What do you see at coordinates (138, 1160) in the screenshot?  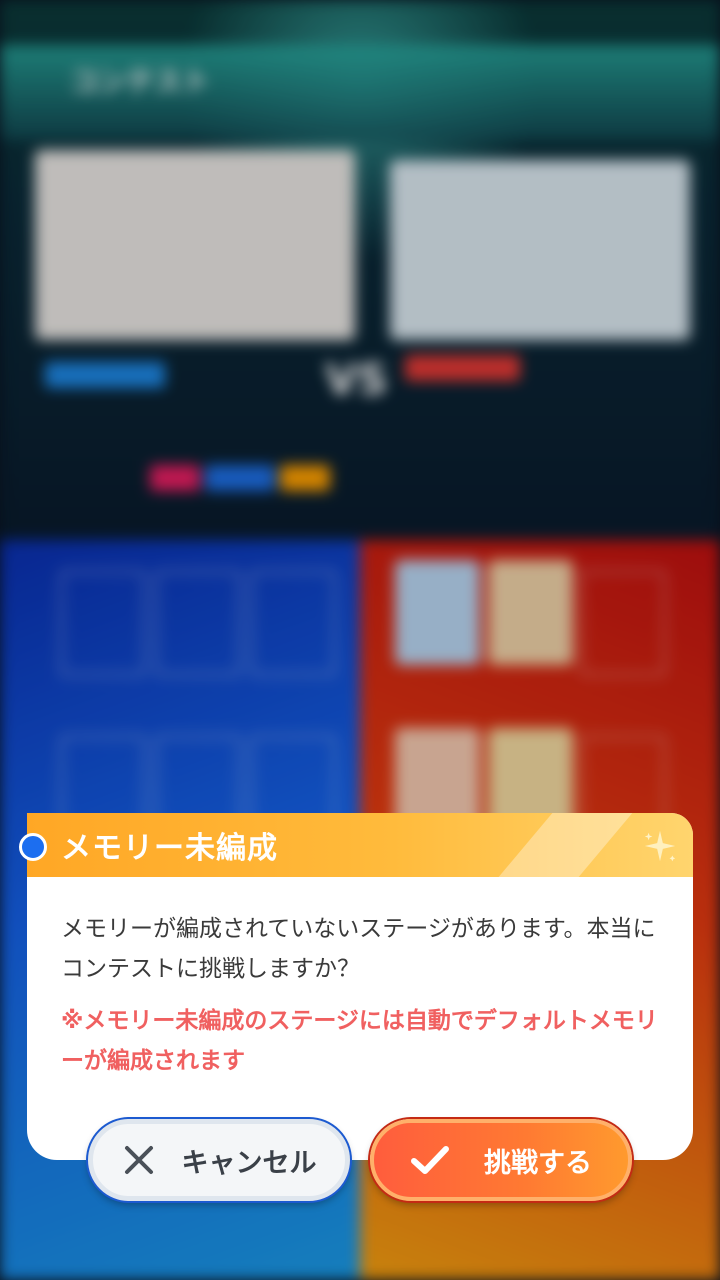 I see `close-icon` at bounding box center [138, 1160].